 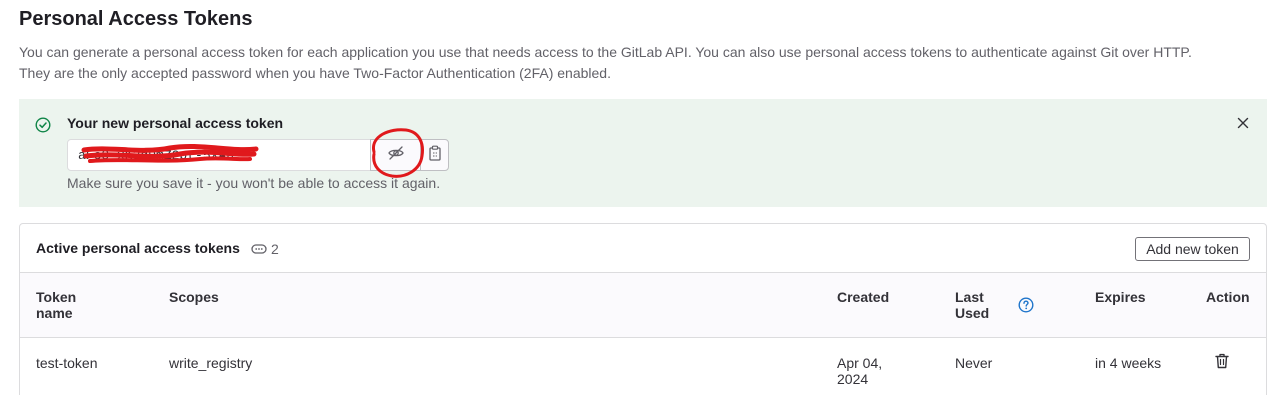 I want to click on column-last-used-line-2: Used, so click(x=972, y=313).